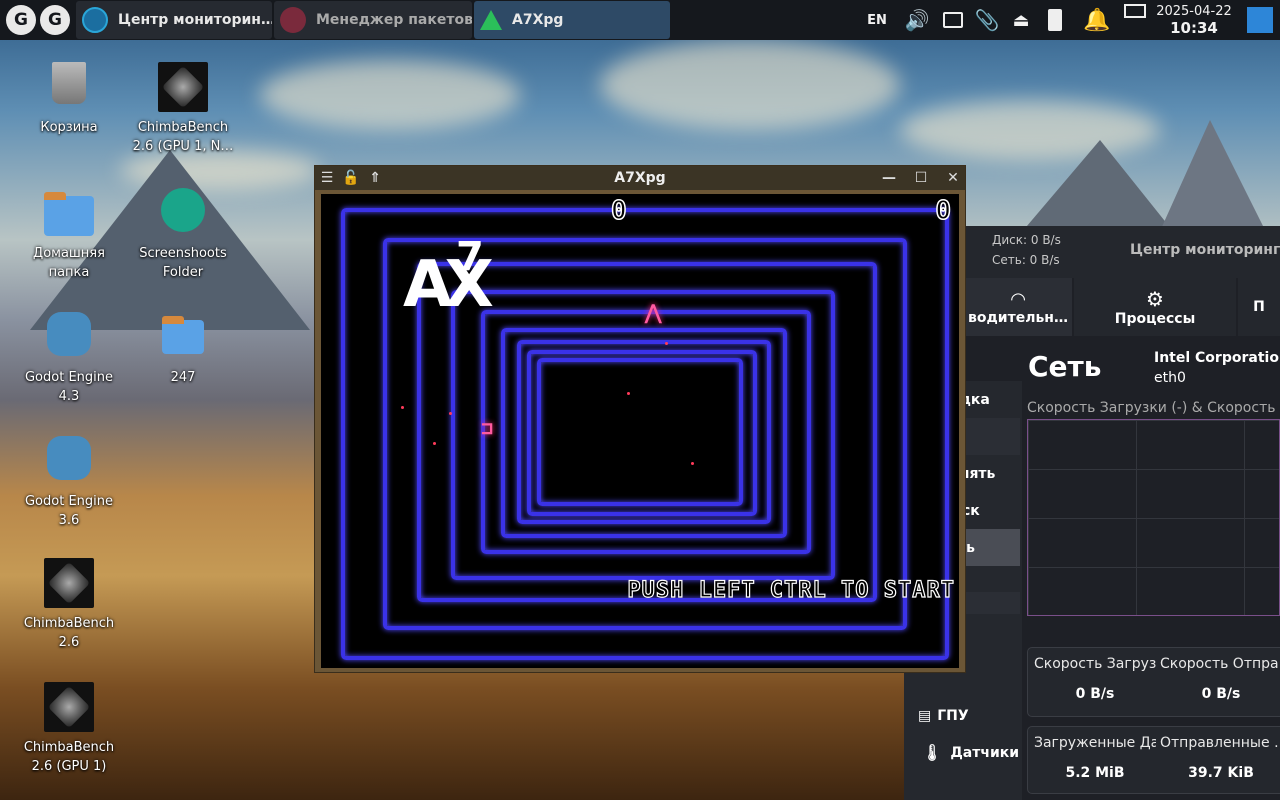 The width and height of the screenshot is (1280, 800). I want to click on desktop-switcher-logo-icon: G, so click(55, 20).